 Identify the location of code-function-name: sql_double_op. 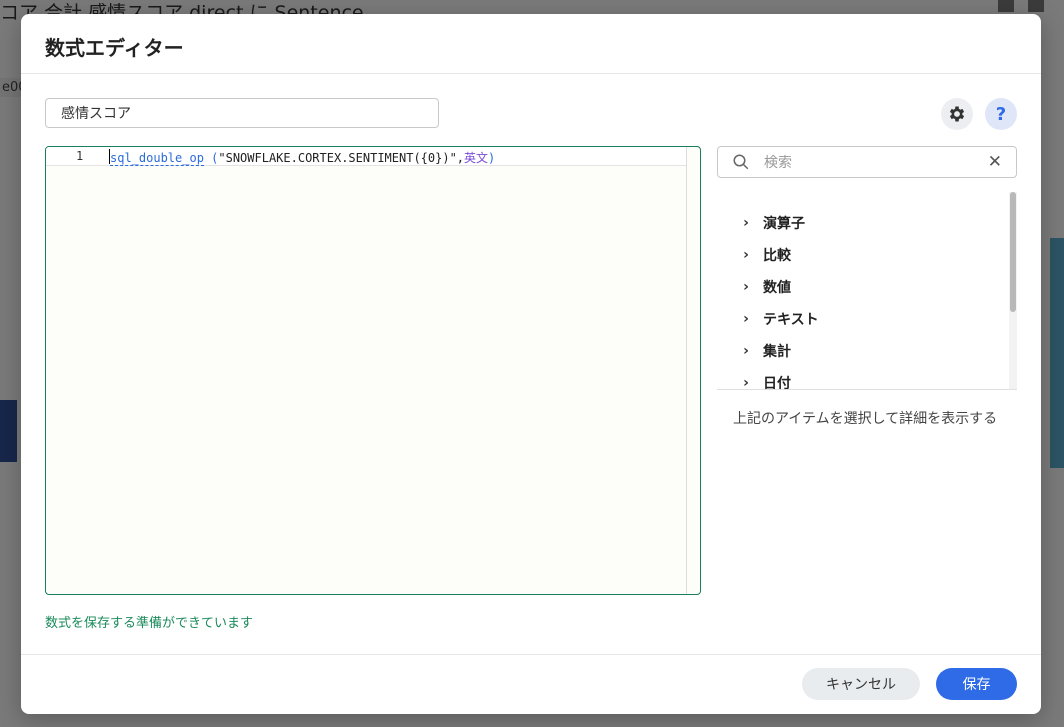
(157, 158).